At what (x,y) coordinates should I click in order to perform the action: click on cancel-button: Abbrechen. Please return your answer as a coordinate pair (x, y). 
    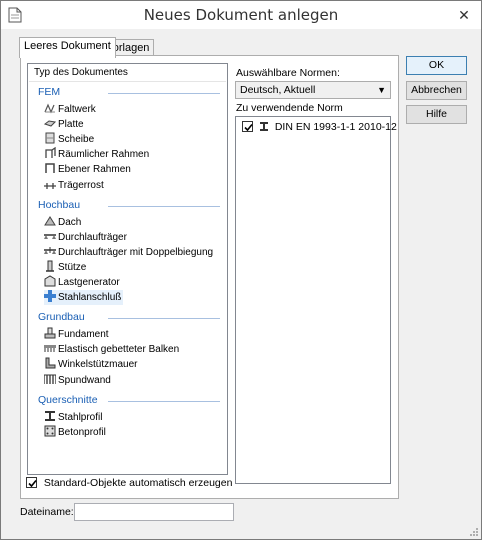
    Looking at the image, I should click on (436, 90).